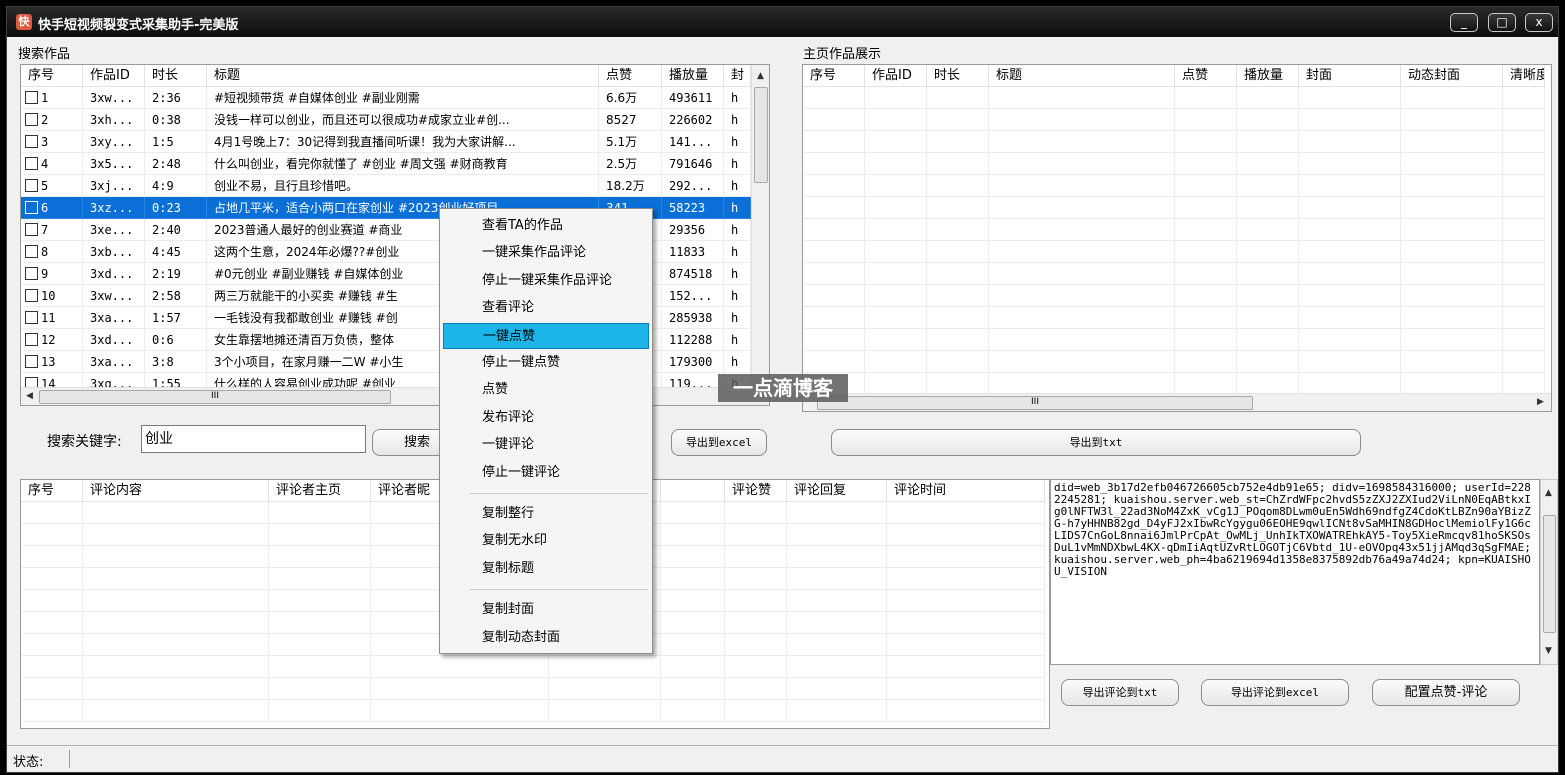 Image resolution: width=1565 pixels, height=775 pixels. I want to click on export-comments-txt-button: 导出评论到txt, so click(1120, 692).